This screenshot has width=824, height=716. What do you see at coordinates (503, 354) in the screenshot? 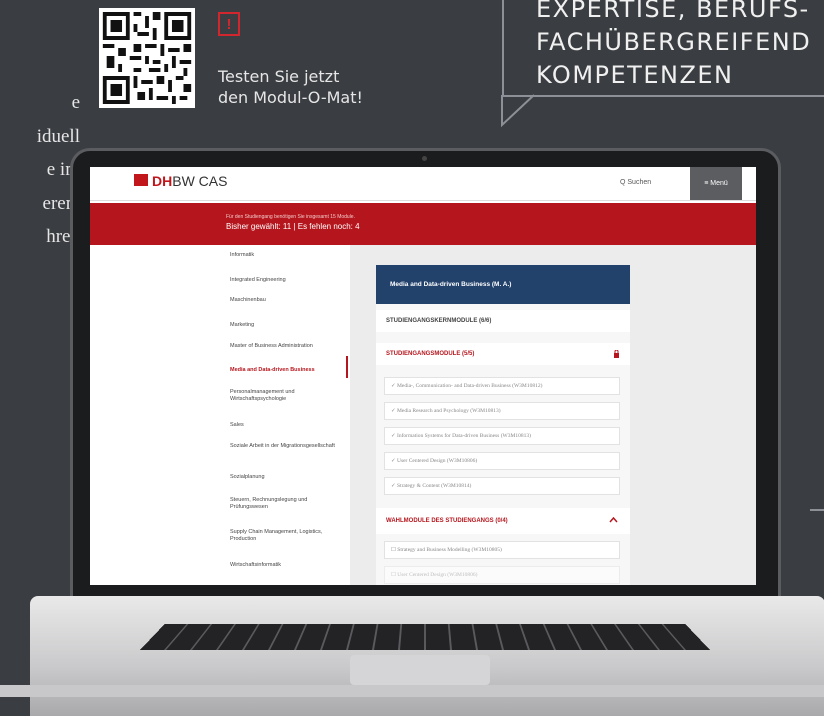
I see `section-program-modules: STUDIENGANGSMODULE (5/5)` at bounding box center [503, 354].